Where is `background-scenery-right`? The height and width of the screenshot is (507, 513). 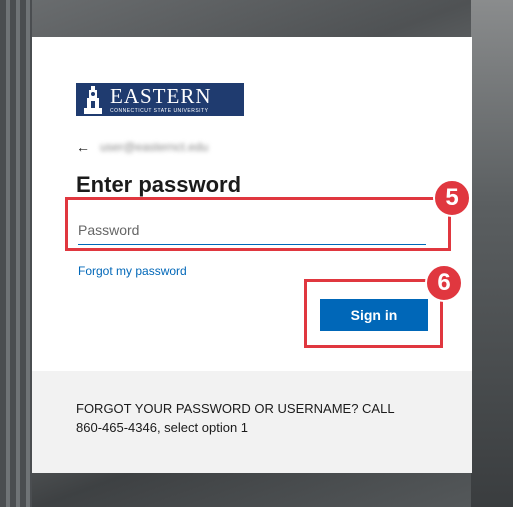
background-scenery-right is located at coordinates (492, 253).